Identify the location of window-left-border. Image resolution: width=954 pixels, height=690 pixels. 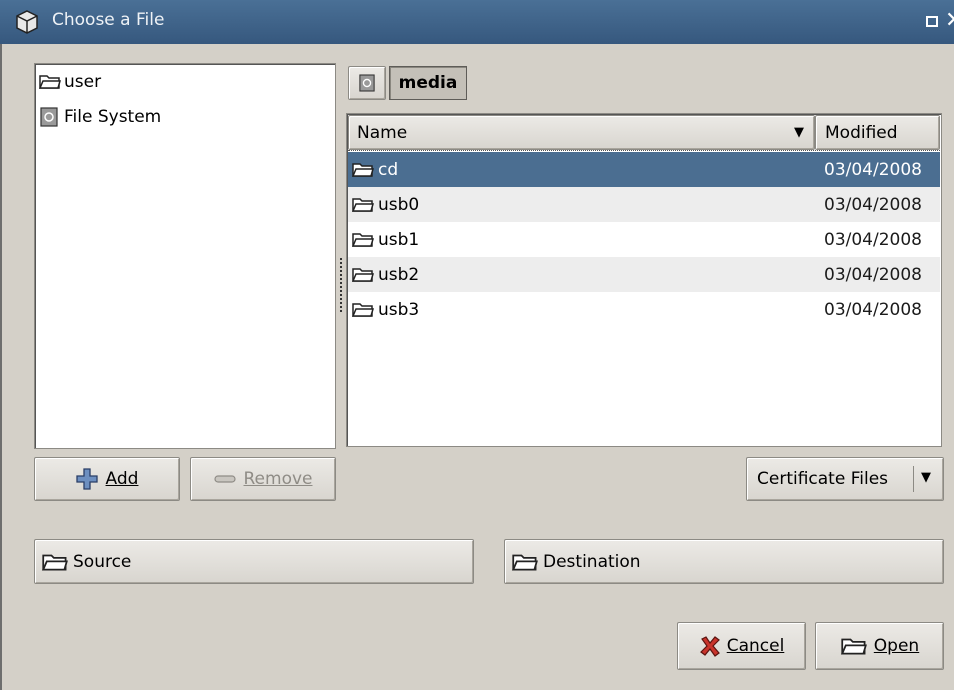
(6, 367).